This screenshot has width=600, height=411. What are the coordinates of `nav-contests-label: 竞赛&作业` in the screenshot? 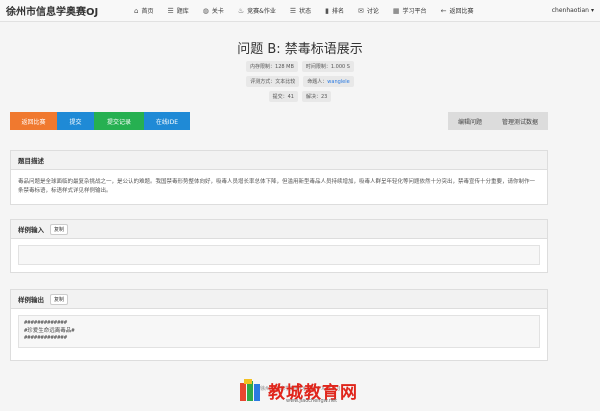 It's located at (261, 11).